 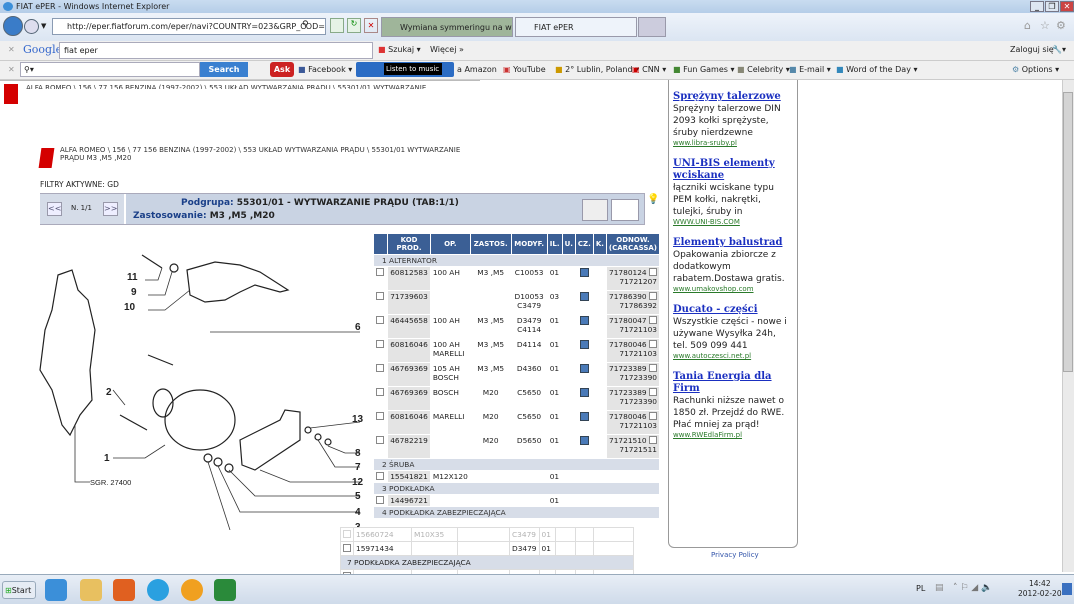 What do you see at coordinates (1059, 49) in the screenshot?
I see `wrench-icon: 🔧▾` at bounding box center [1059, 49].